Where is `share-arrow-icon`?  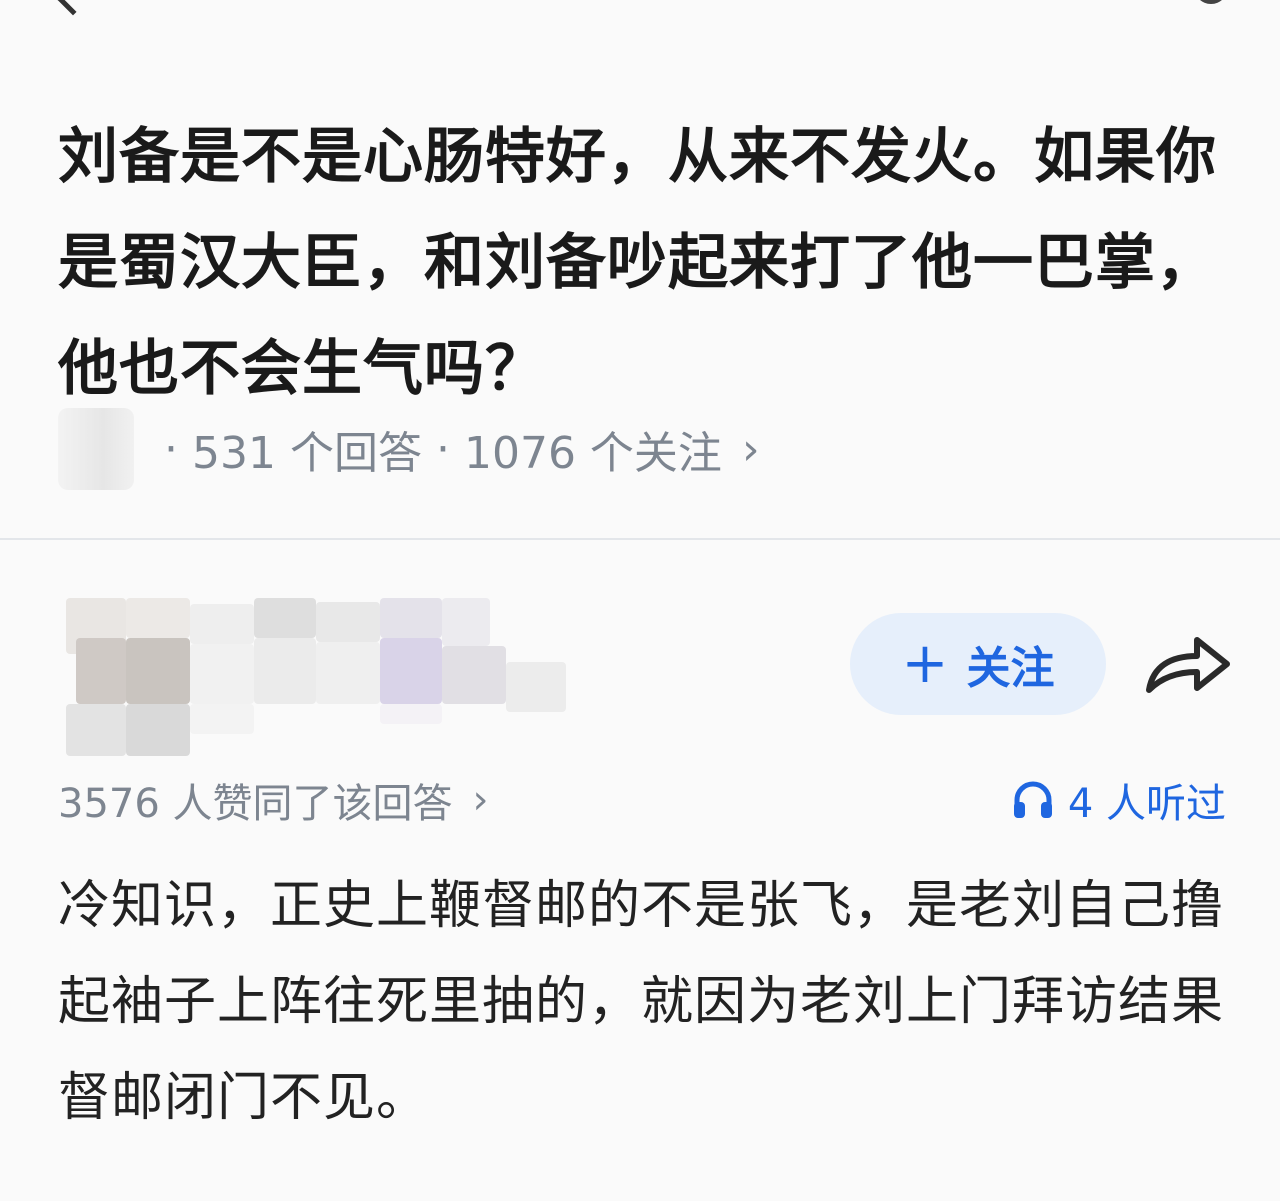 share-arrow-icon is located at coordinates (1188, 663).